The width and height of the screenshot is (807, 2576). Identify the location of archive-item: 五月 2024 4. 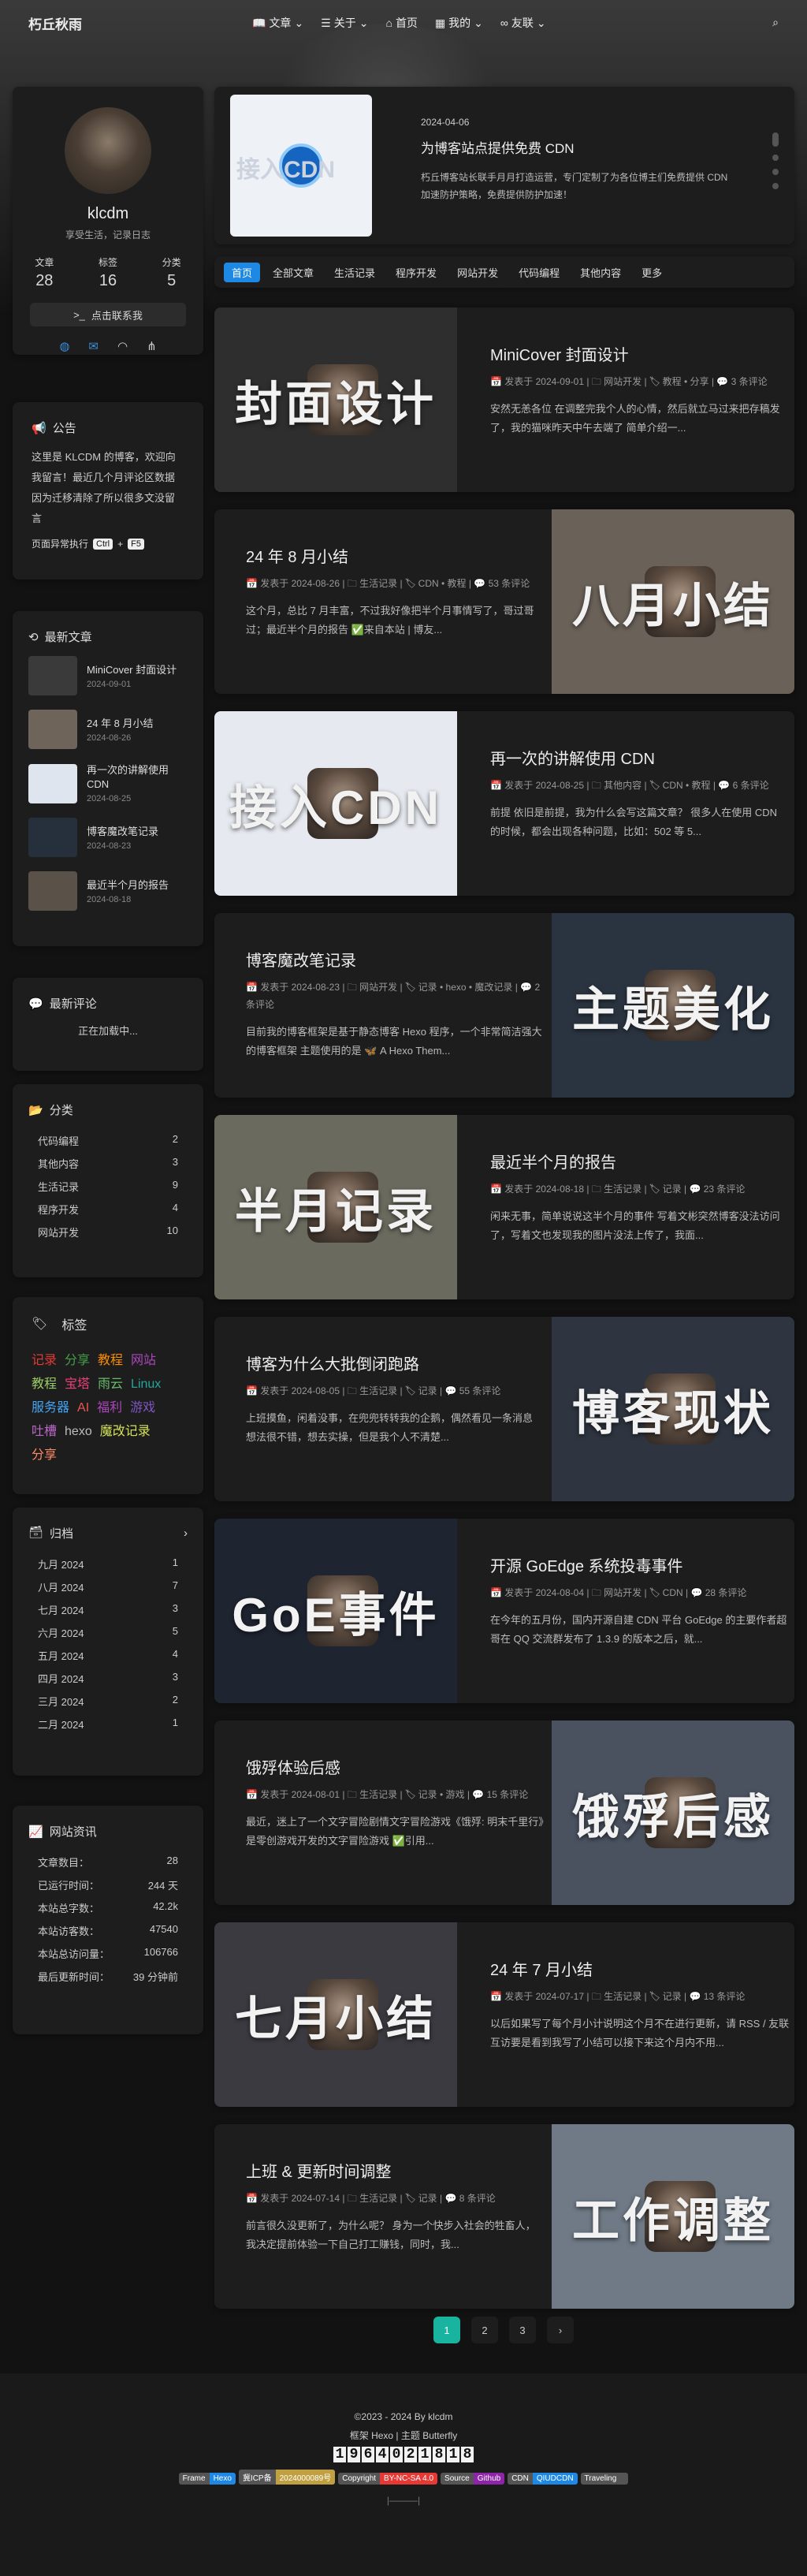
(108, 1656).